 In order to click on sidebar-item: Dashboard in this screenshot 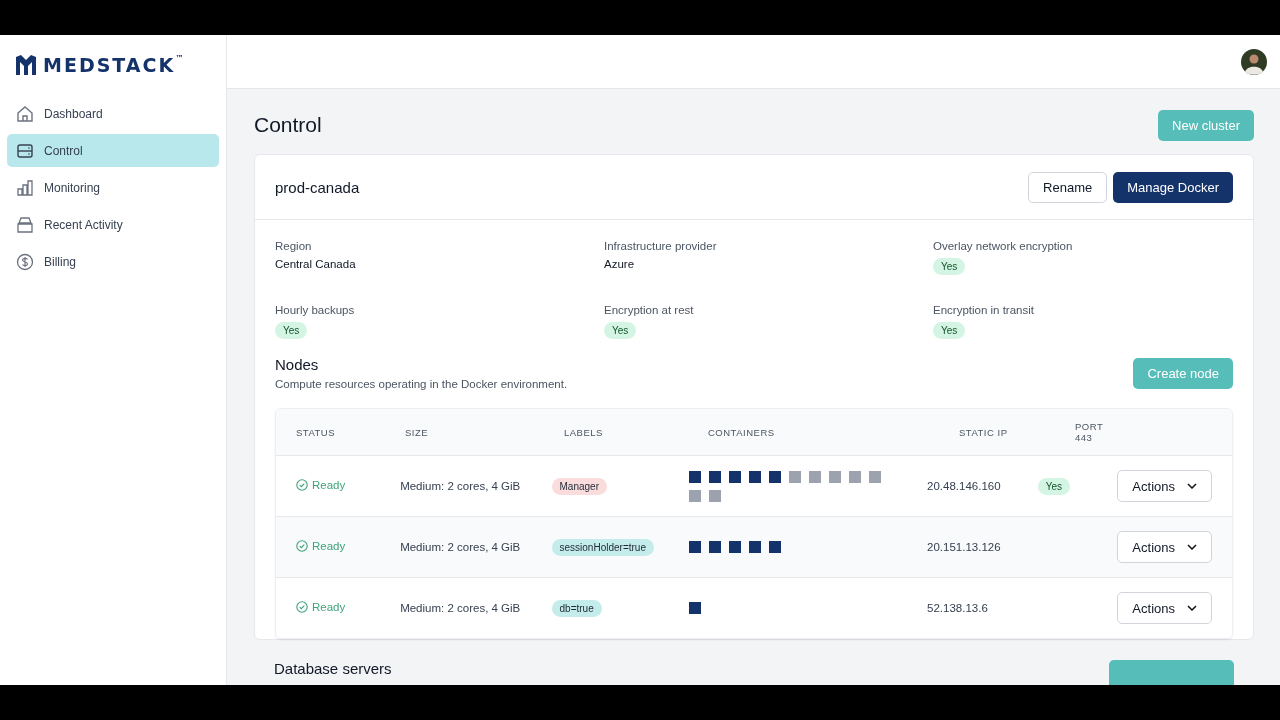, I will do `click(113, 113)`.